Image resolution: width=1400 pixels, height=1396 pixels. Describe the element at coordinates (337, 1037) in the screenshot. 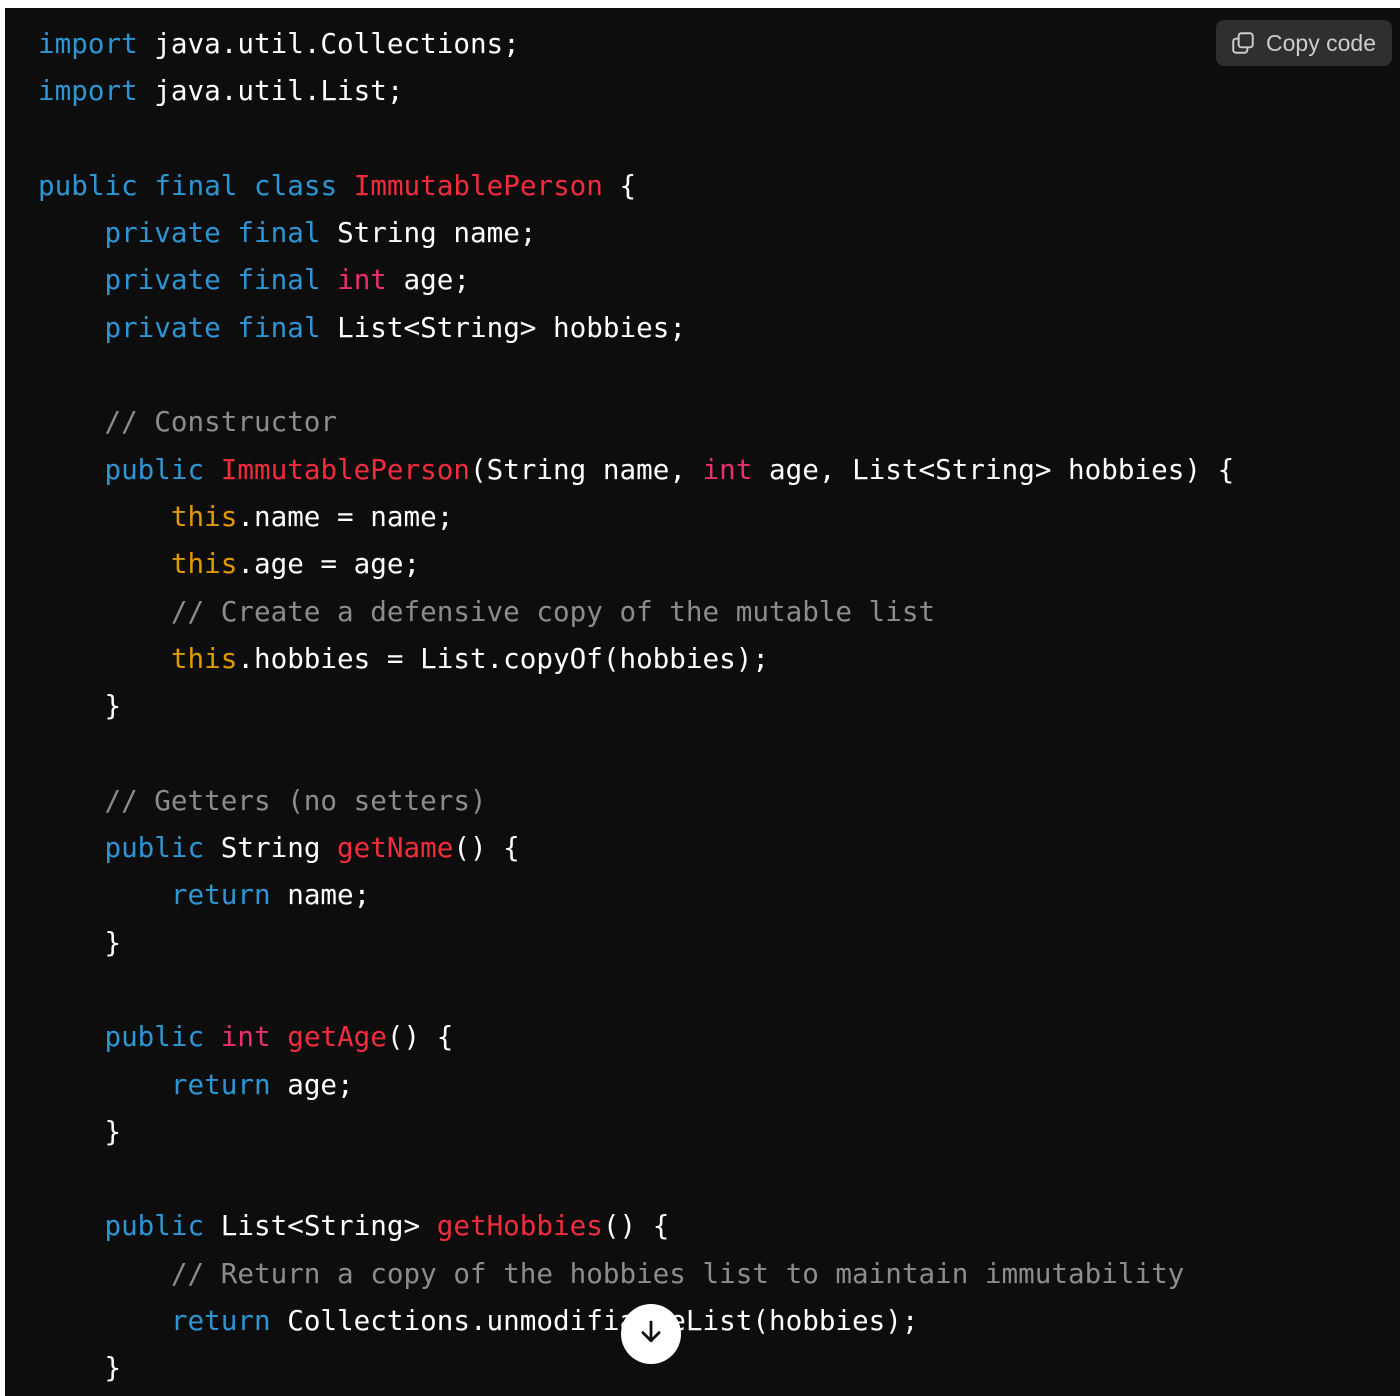

I see `type-name-token: getAge` at that location.